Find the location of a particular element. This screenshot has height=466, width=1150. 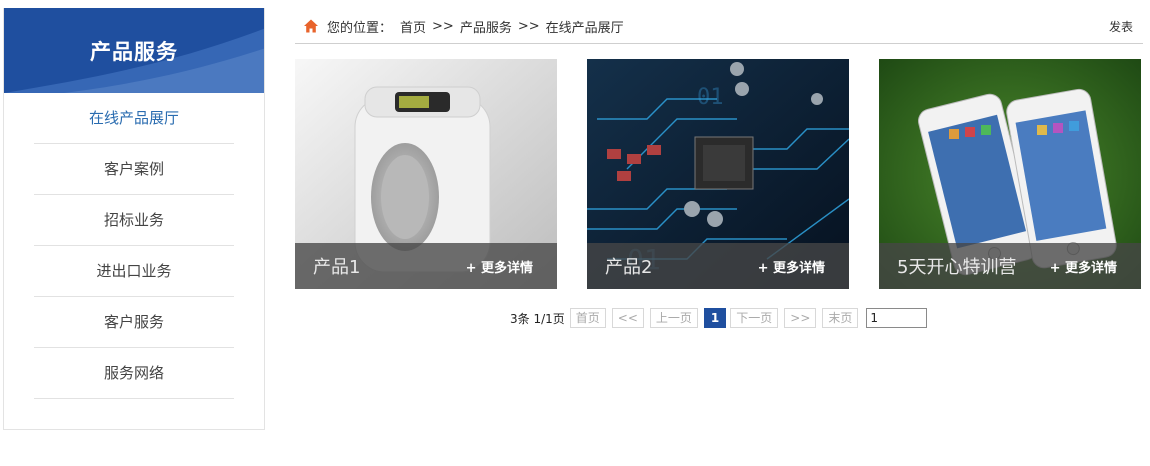

sidebar-menu: 在线产品展厅 客户案例 招标业务 进出口业务 客户服务 服务网络 is located at coordinates (134, 246).